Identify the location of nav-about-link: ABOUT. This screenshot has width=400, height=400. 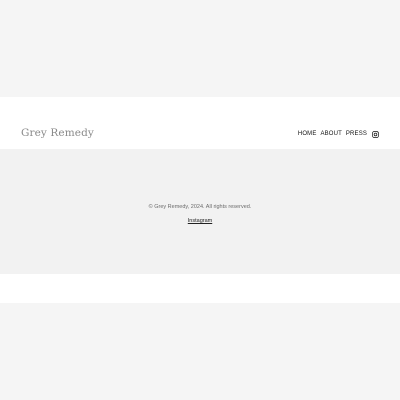
(330, 134).